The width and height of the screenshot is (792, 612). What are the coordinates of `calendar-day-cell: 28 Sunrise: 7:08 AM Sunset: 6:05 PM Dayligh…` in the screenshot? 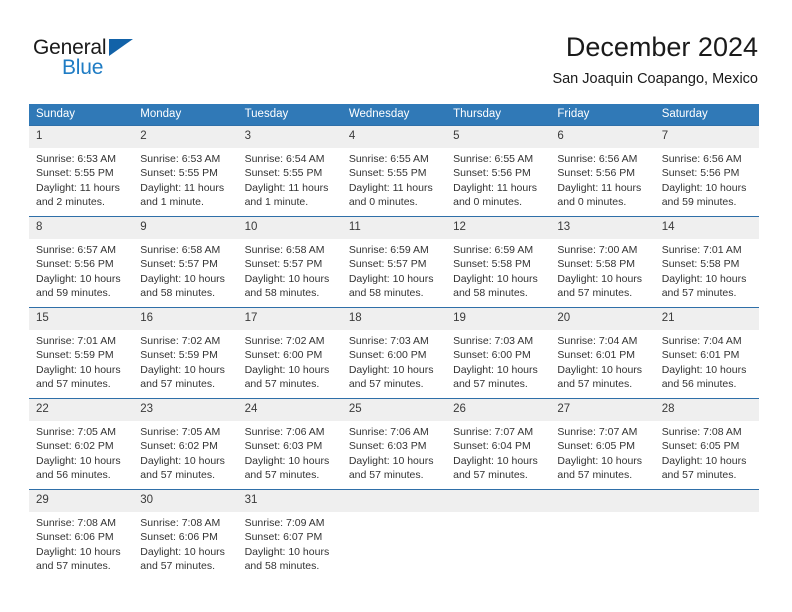 It's located at (706, 444).